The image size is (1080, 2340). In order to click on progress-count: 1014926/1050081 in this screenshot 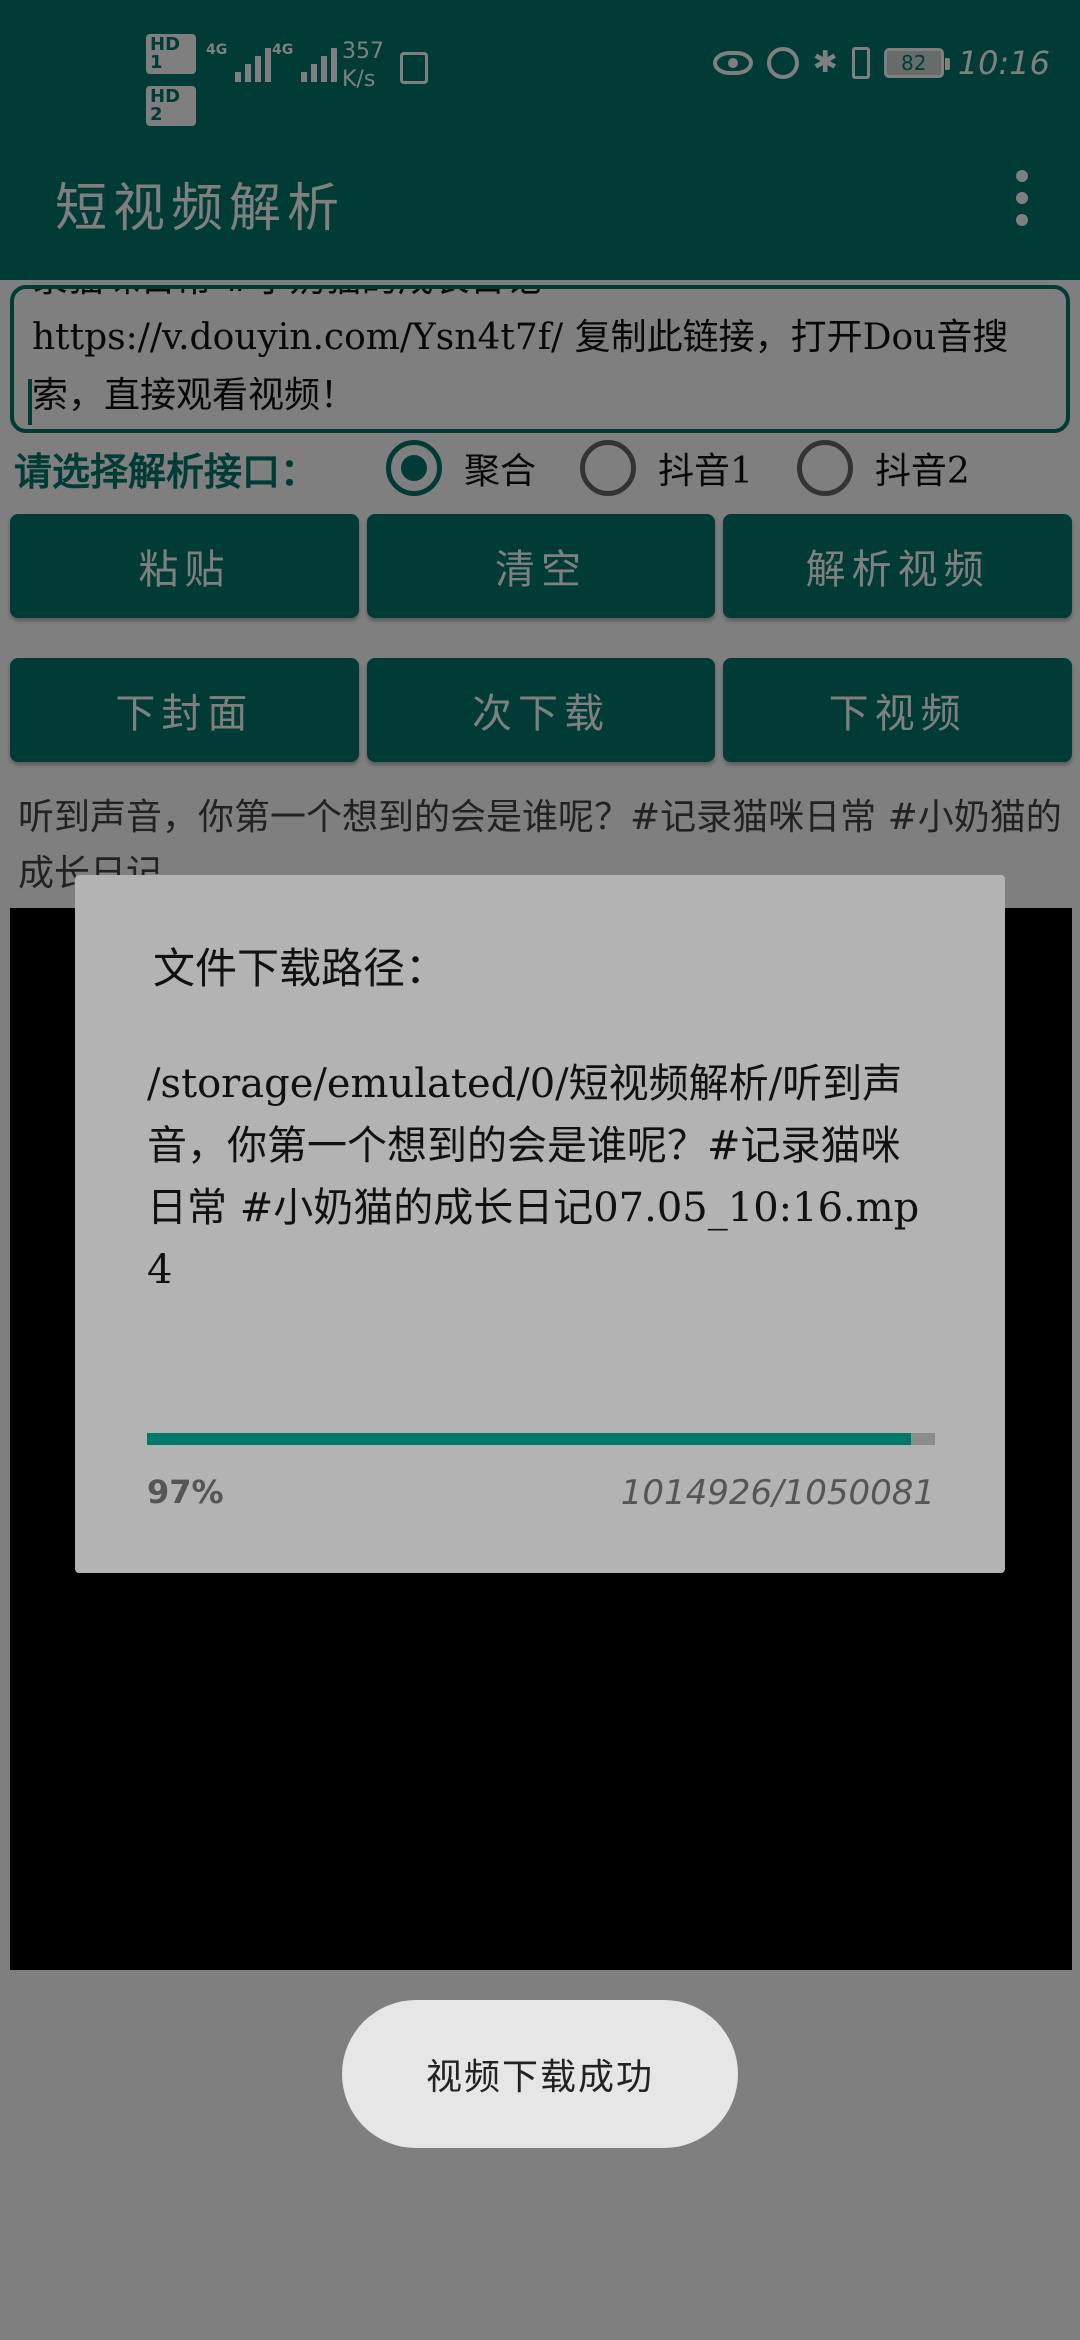, I will do `click(777, 1493)`.